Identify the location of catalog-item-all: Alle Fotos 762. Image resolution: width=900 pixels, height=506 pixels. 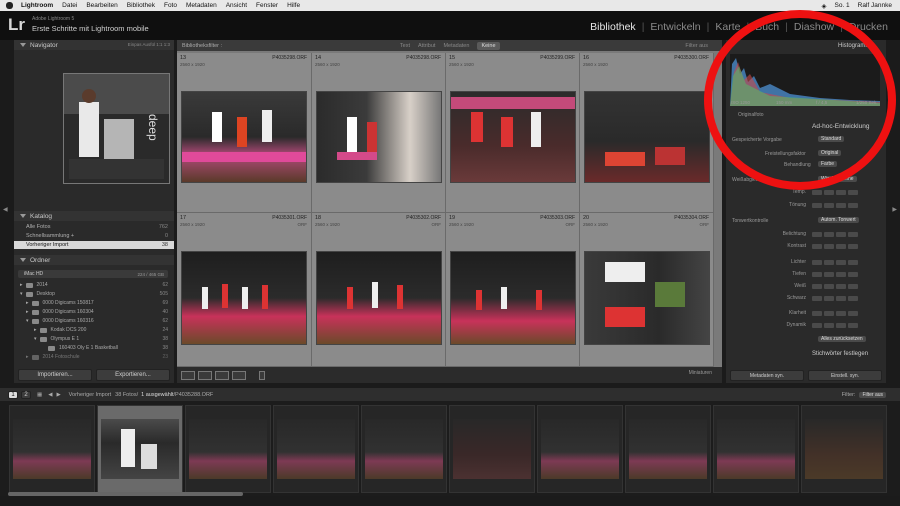
(94, 227).